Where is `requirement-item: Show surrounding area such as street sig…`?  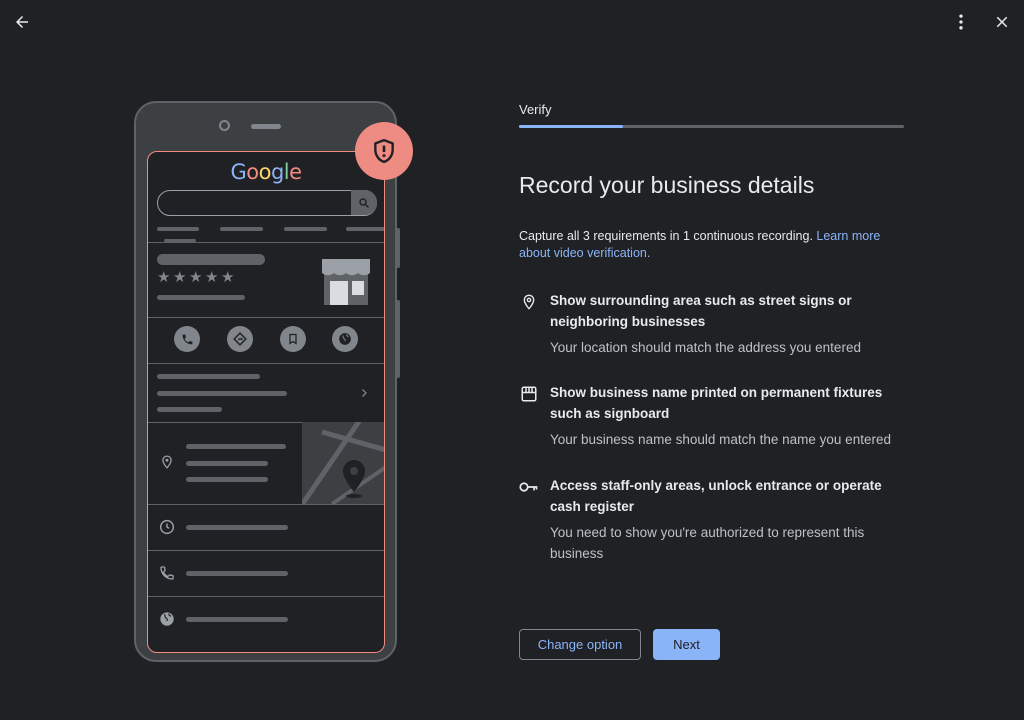 requirement-item: Show surrounding area such as street sig… is located at coordinates (719, 324).